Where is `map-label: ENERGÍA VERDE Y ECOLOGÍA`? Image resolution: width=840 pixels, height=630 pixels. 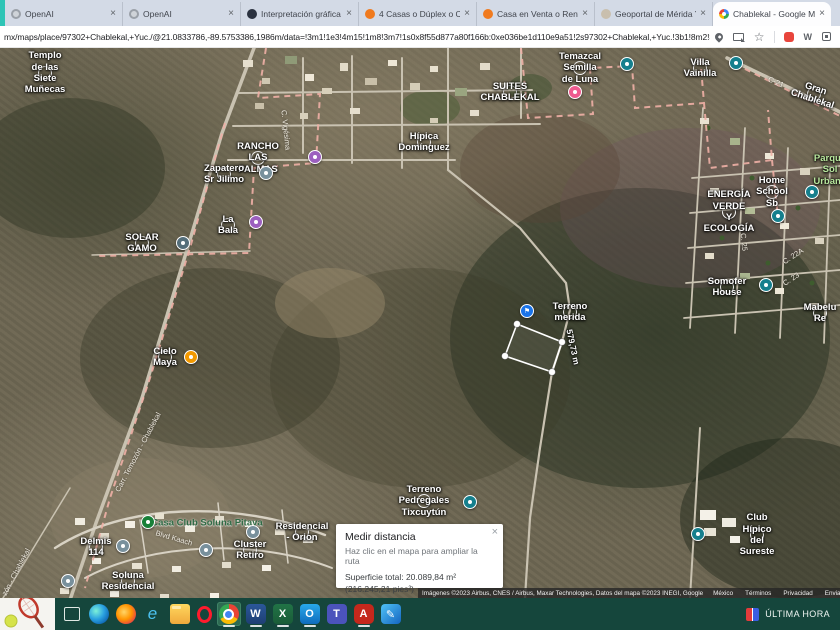 map-label: ENERGÍA VERDE Y ECOLOGÍA is located at coordinates (729, 211).